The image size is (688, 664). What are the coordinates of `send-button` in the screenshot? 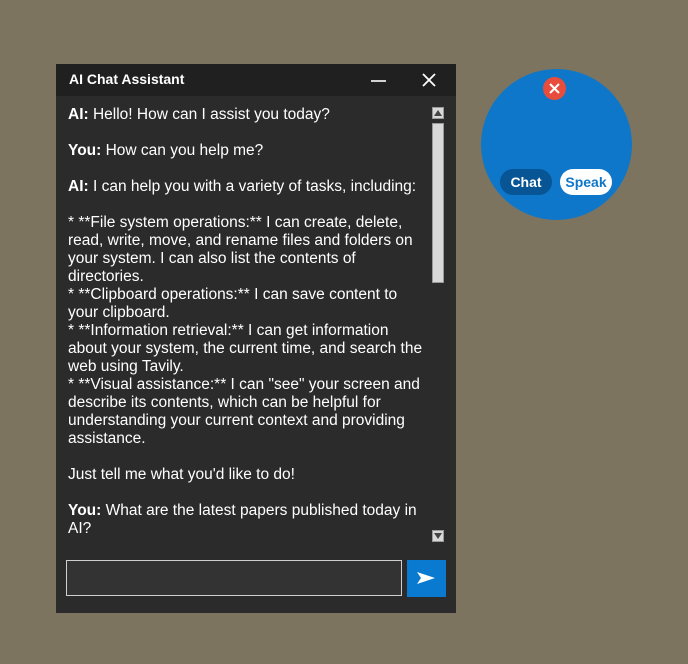 It's located at (426, 578).